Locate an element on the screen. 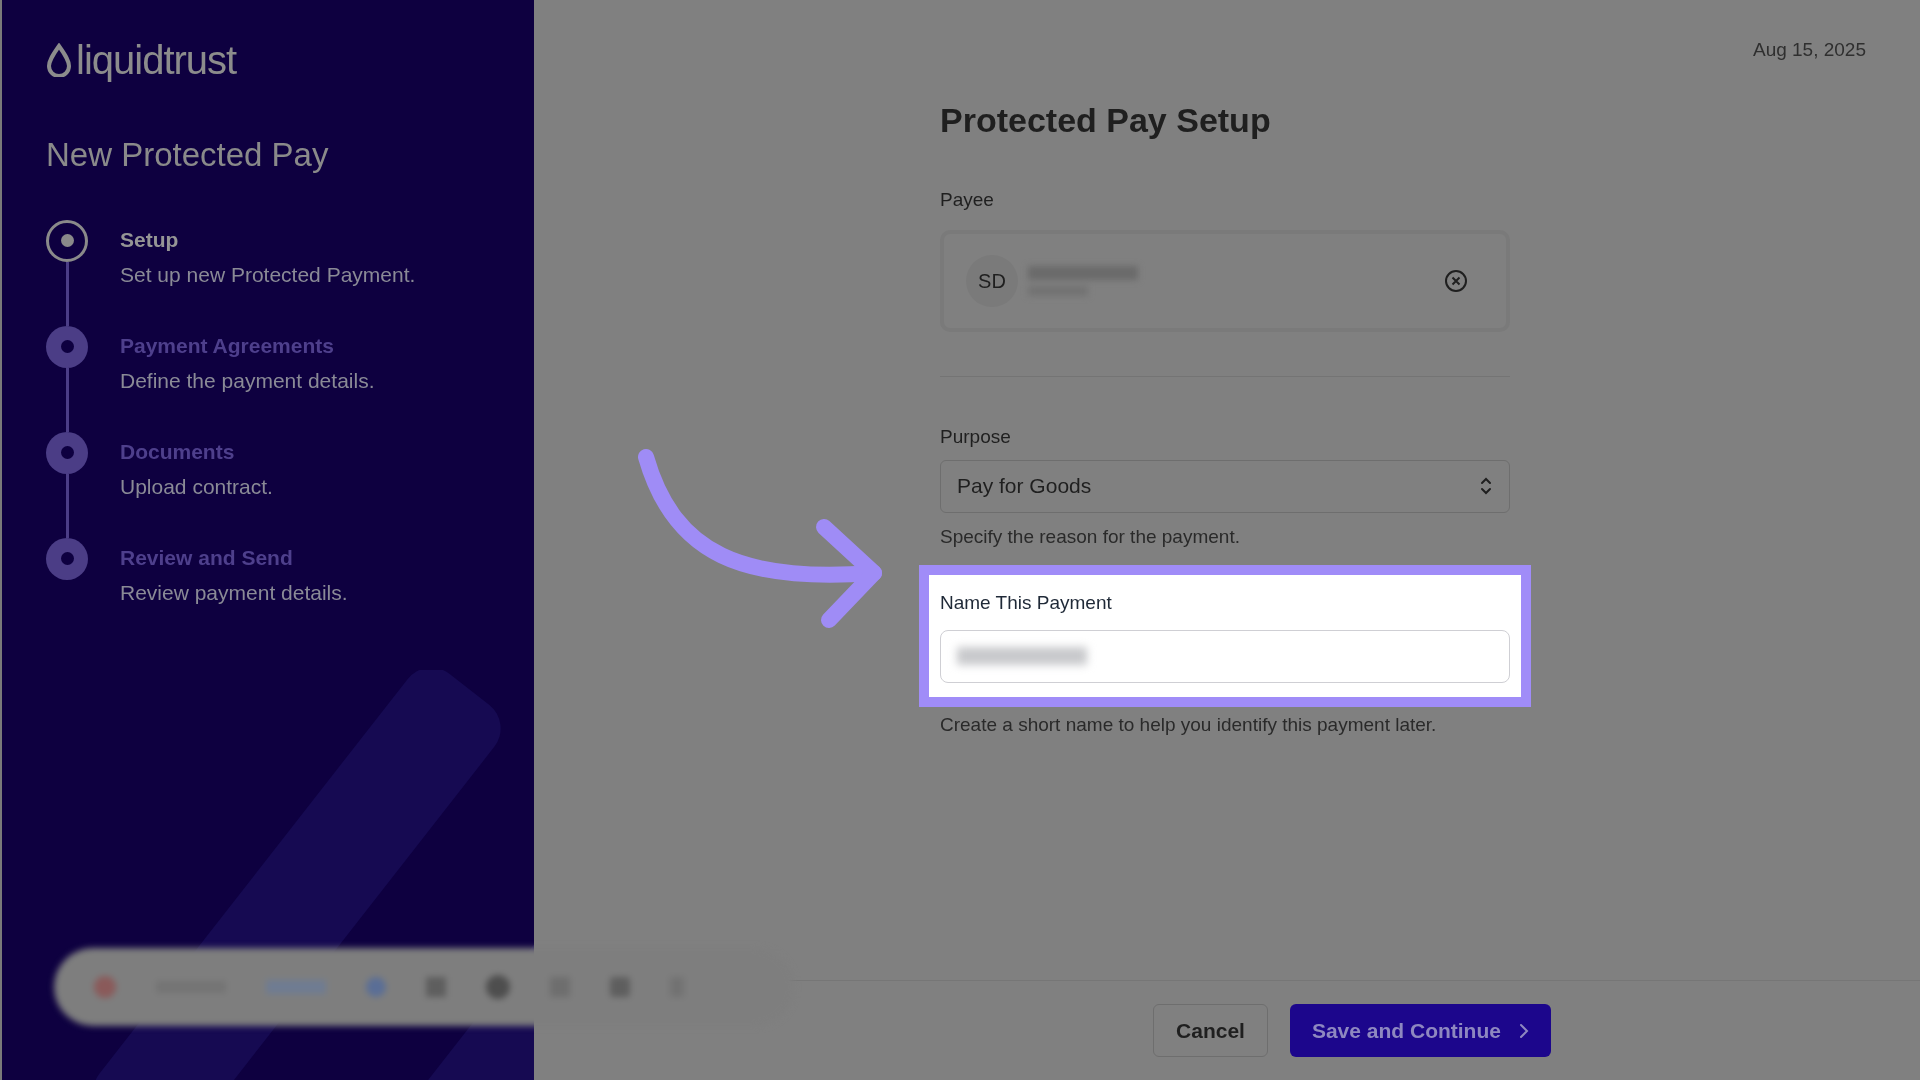 This screenshot has height=1080, width=1920. step-description: Define the payment details. is located at coordinates (247, 381).